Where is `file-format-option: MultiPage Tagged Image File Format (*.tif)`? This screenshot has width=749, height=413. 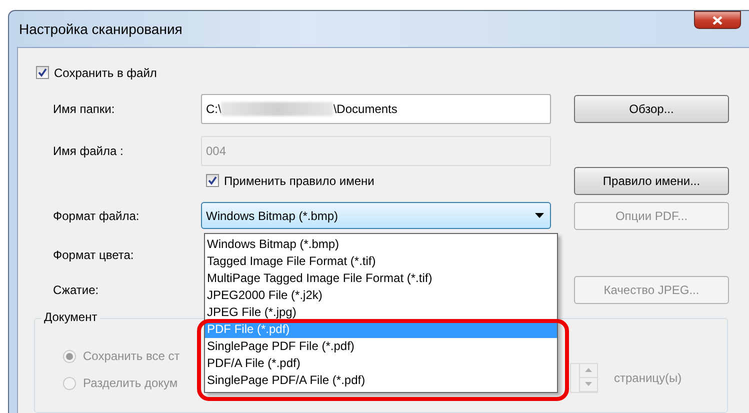 file-format-option: MultiPage Tagged Image File Format (*.tif) is located at coordinates (381, 278).